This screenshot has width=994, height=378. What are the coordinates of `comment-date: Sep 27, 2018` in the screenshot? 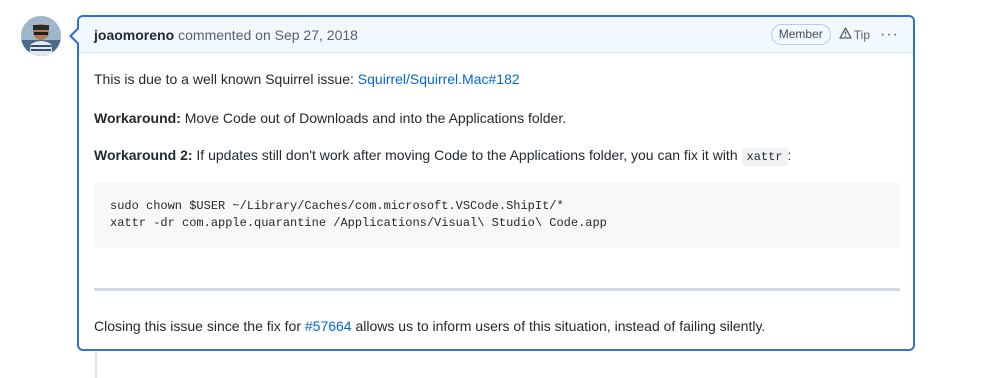 It's located at (314, 35).